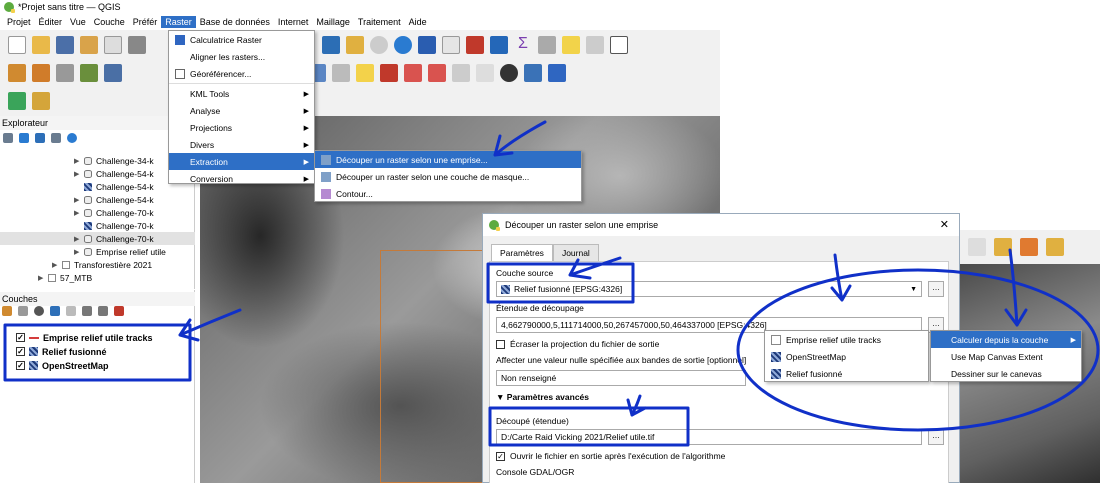 The width and height of the screenshot is (1100, 483). What do you see at coordinates (341, 73) in the screenshot?
I see `redo-icon` at bounding box center [341, 73].